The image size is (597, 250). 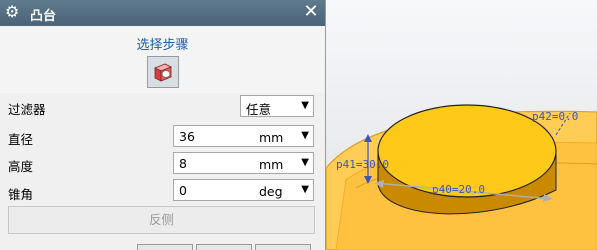 I want to click on cancel-button, so click(x=283, y=247).